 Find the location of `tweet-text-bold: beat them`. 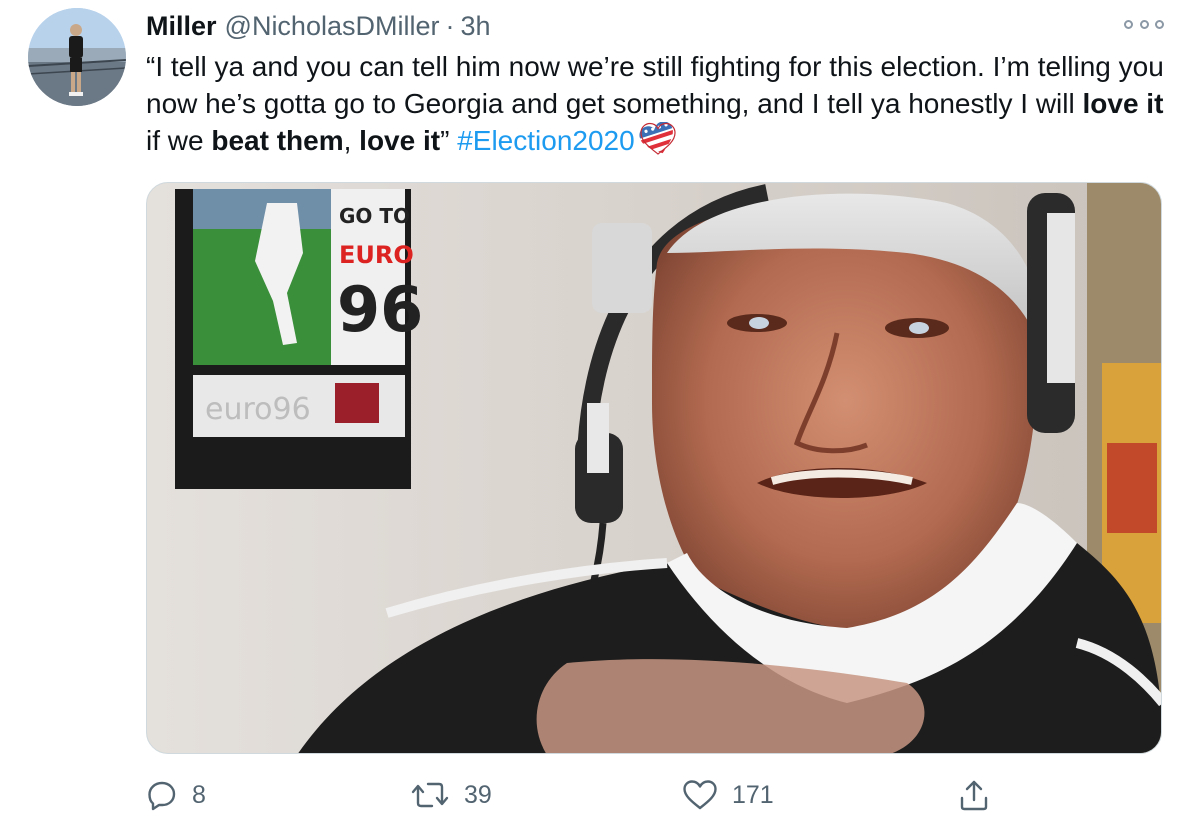

tweet-text-bold: beat them is located at coordinates (277, 140).